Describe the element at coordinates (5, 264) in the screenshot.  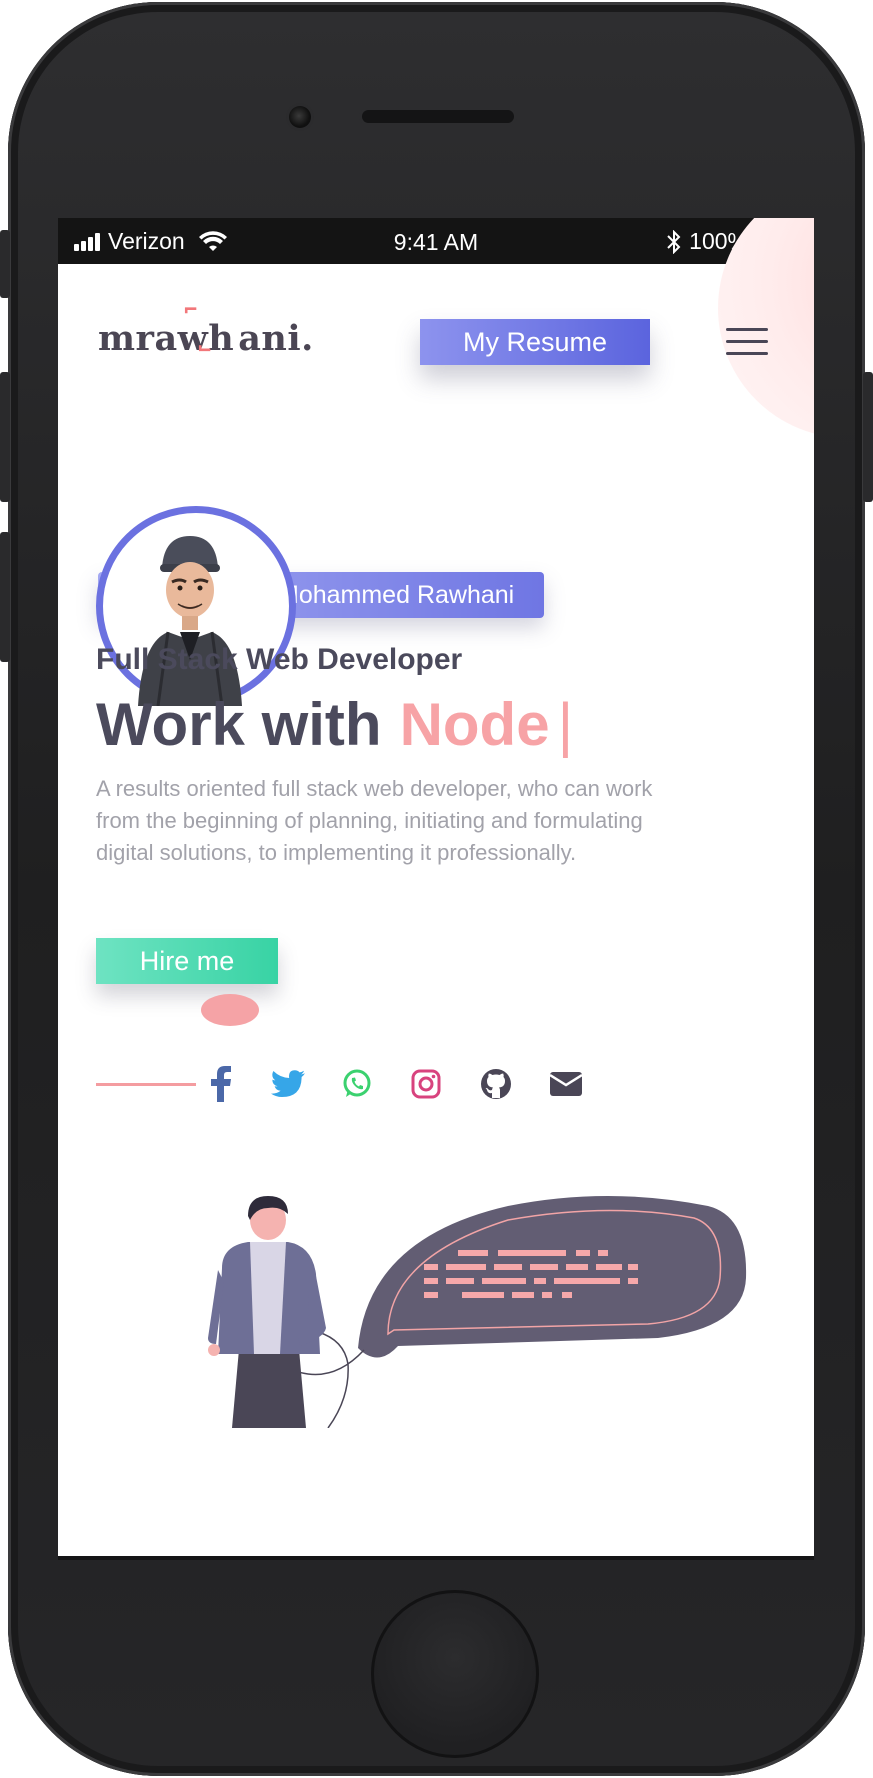
I see `mute-switch` at that location.